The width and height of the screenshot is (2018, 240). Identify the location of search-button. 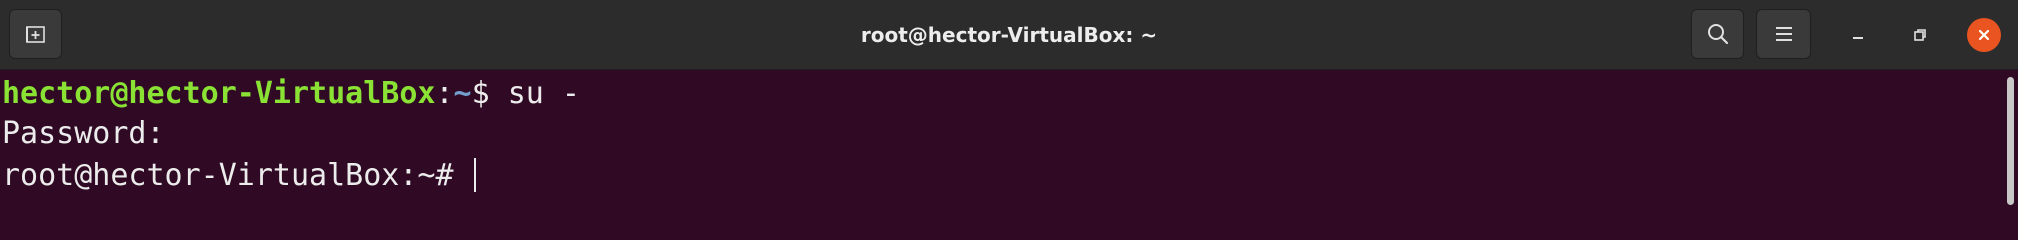
(1717, 34).